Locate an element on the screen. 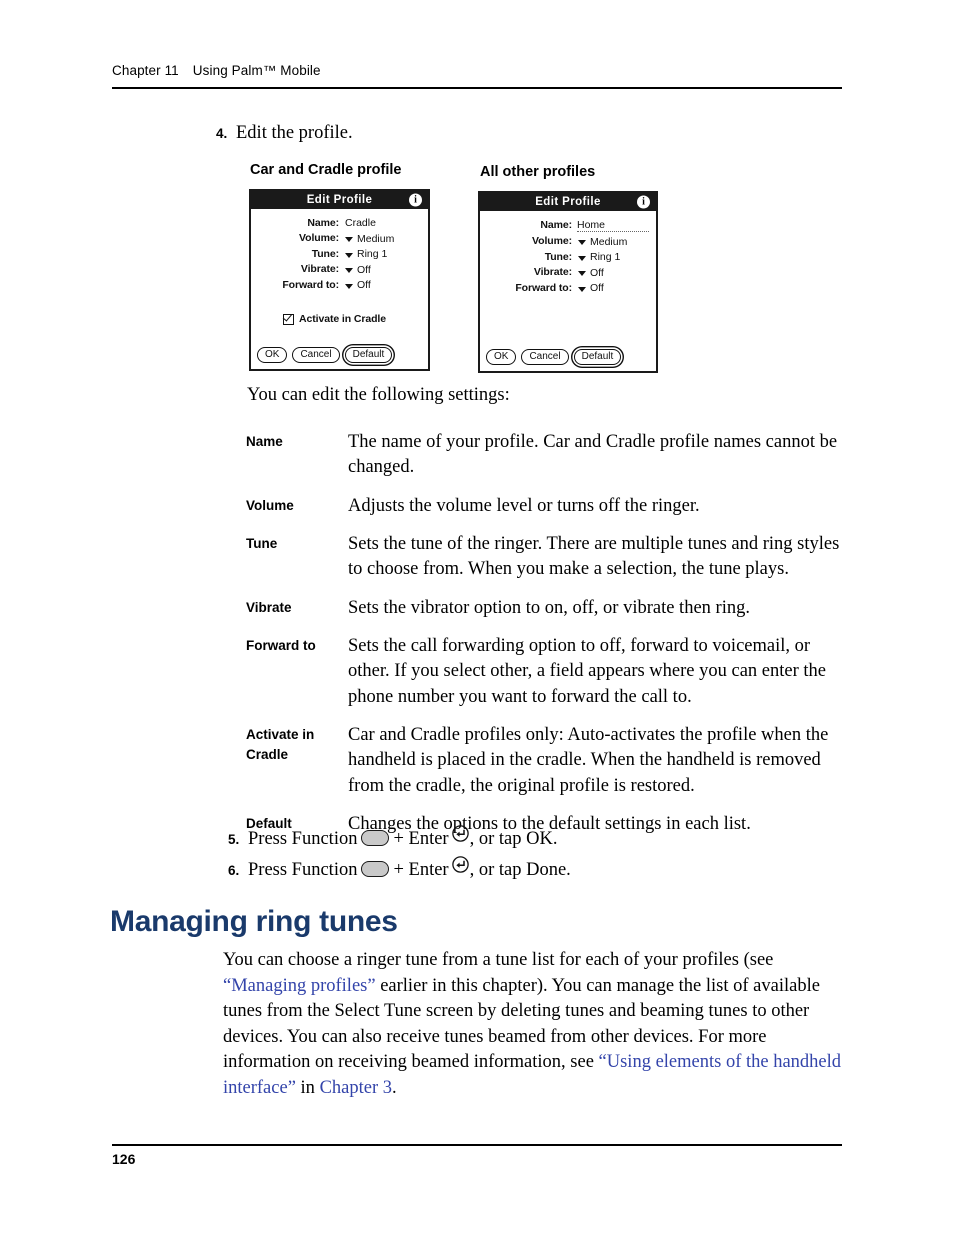 Image resolution: width=954 pixels, height=1235 pixels. definition-term: Forward to is located at coordinates (281, 646).